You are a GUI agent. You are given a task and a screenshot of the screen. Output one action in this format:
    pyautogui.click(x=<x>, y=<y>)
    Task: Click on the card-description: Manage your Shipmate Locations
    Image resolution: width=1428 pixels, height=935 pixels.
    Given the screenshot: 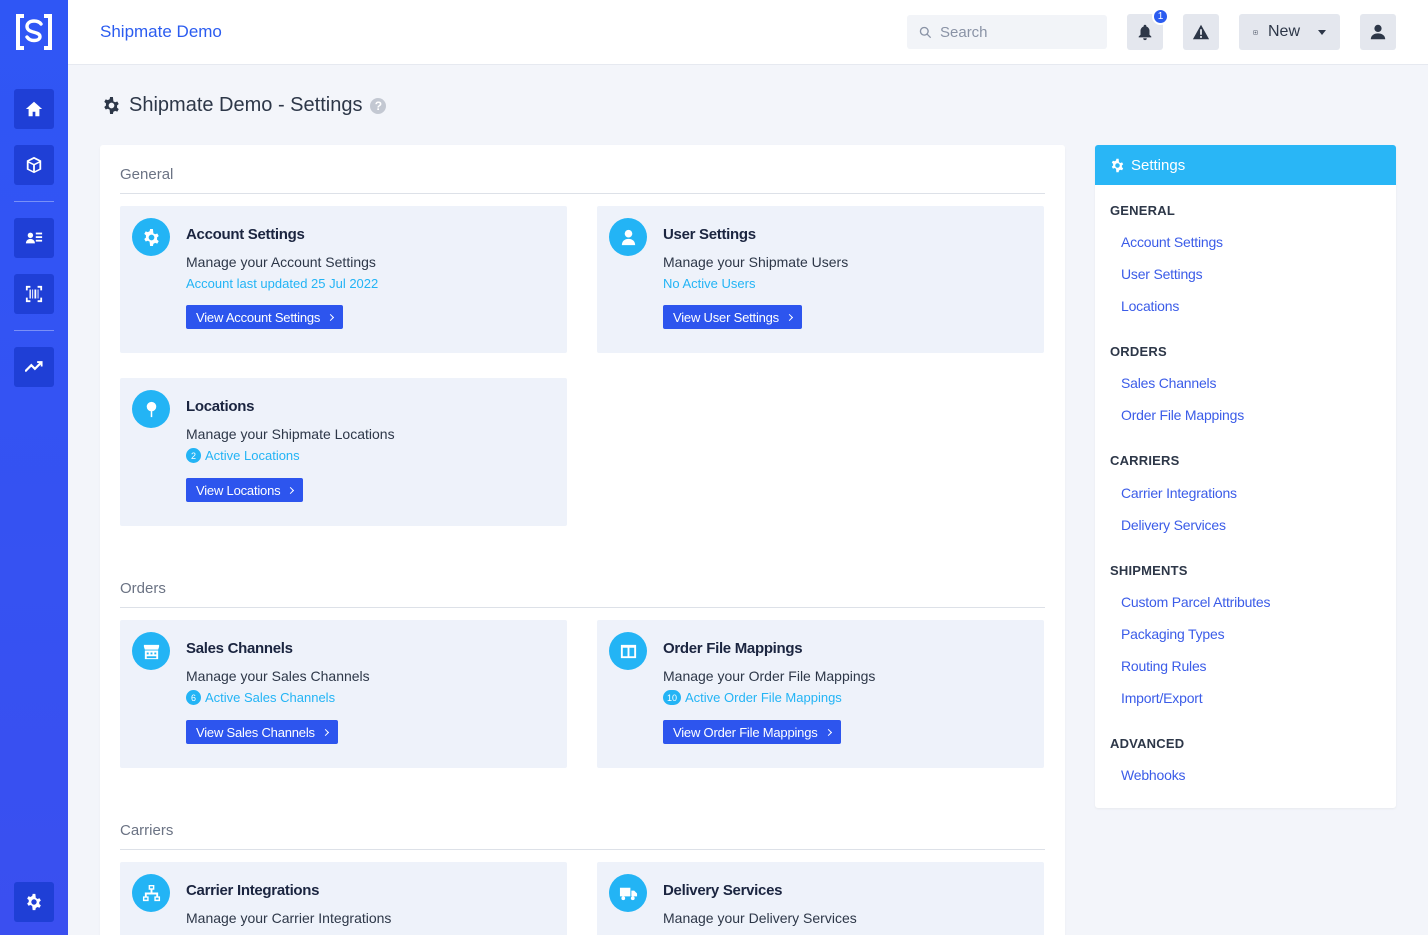 What is the action you would take?
    pyautogui.click(x=290, y=434)
    